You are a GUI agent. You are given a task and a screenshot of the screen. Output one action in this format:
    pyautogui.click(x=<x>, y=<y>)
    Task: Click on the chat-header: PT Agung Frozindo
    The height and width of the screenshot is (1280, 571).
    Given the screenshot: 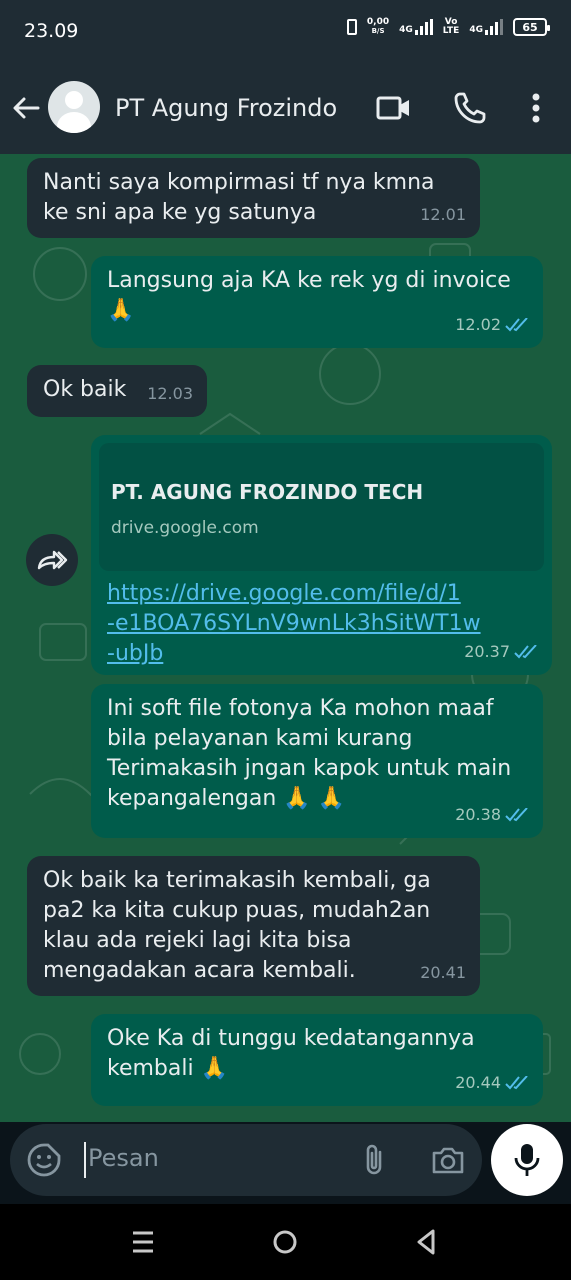 What is the action you would take?
    pyautogui.click(x=285, y=110)
    